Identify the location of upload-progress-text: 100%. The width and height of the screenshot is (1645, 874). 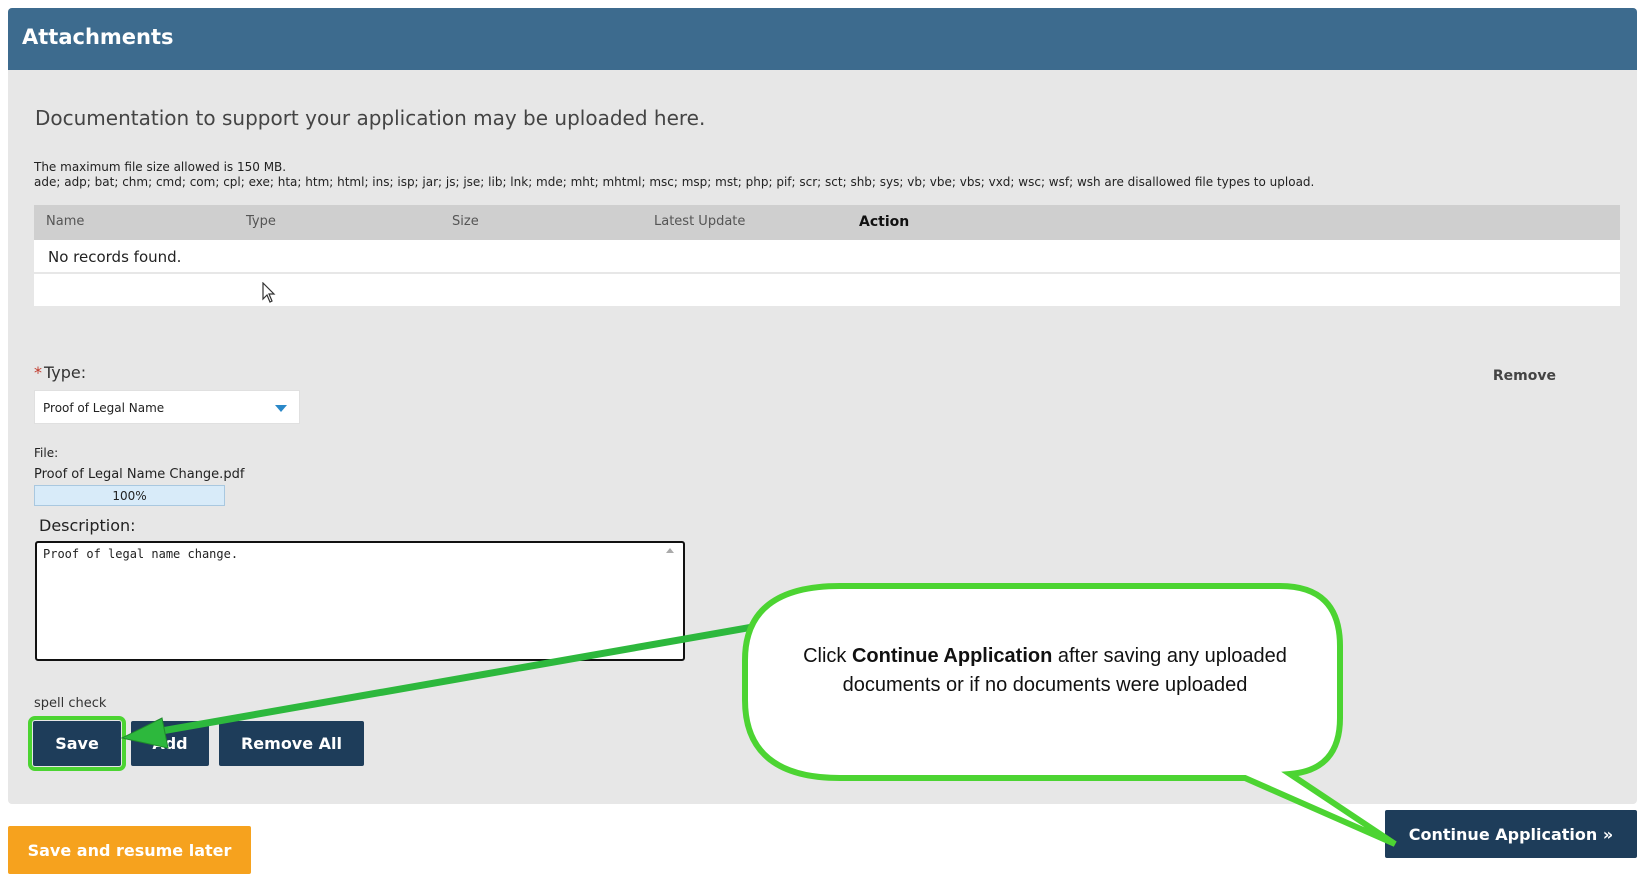
(129, 496).